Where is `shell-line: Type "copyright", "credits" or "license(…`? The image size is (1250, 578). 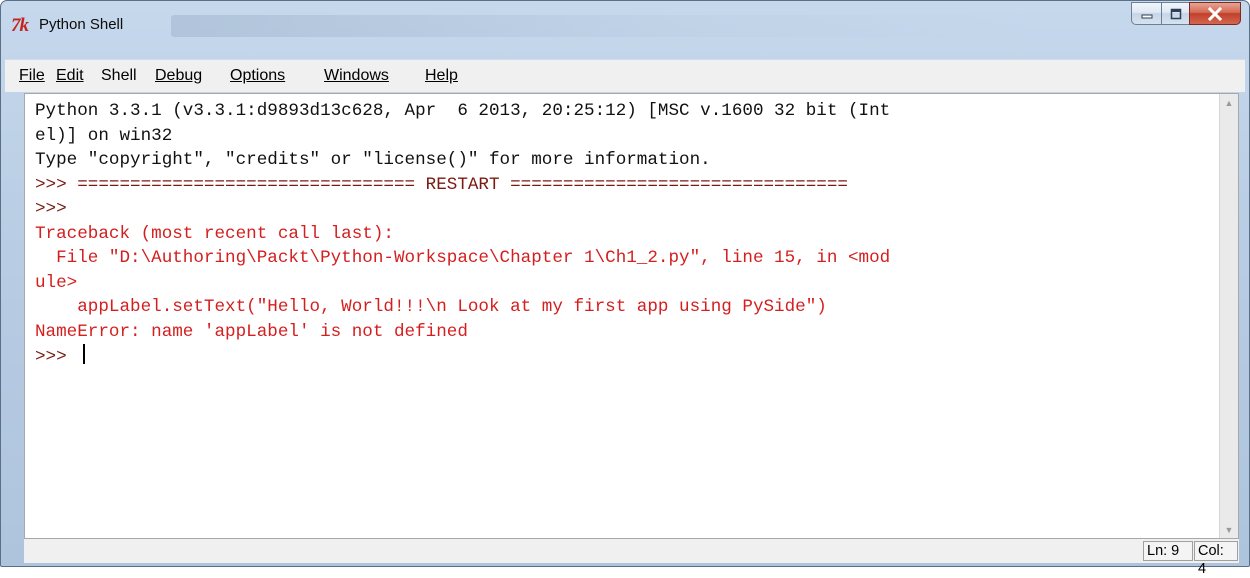 shell-line: Type "copyright", "credits" or "license(… is located at coordinates (624, 160).